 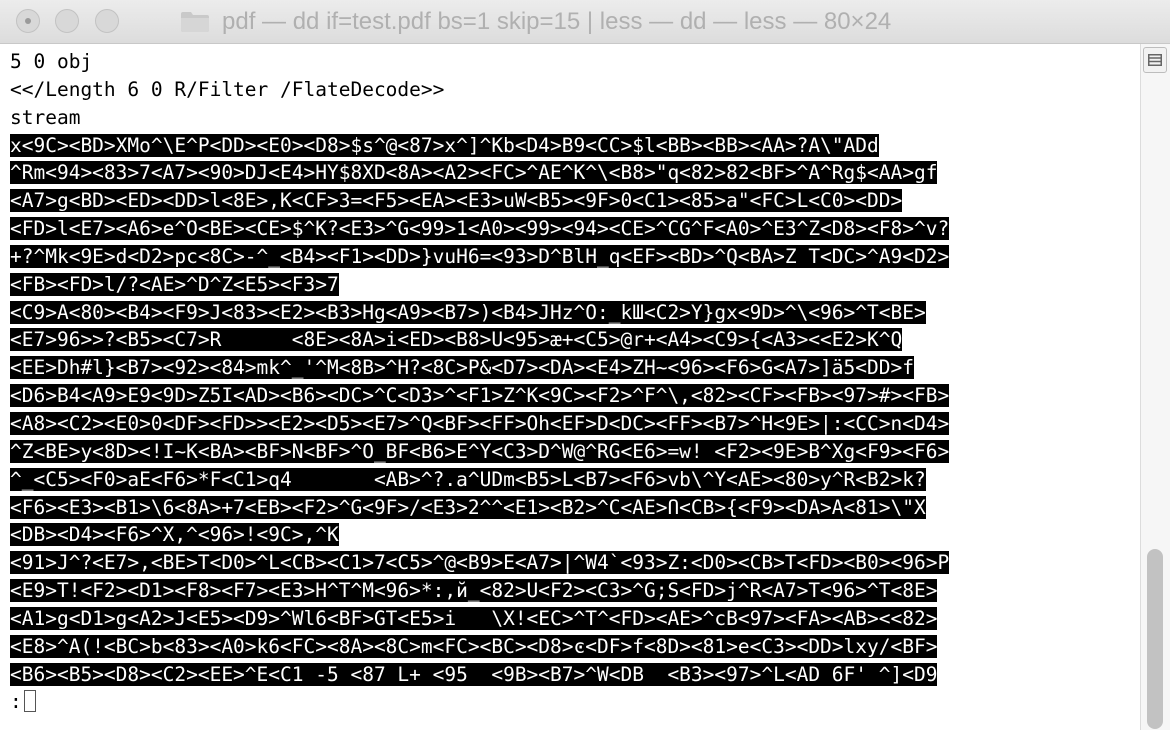 I want to click on close-button, so click(x=28, y=21).